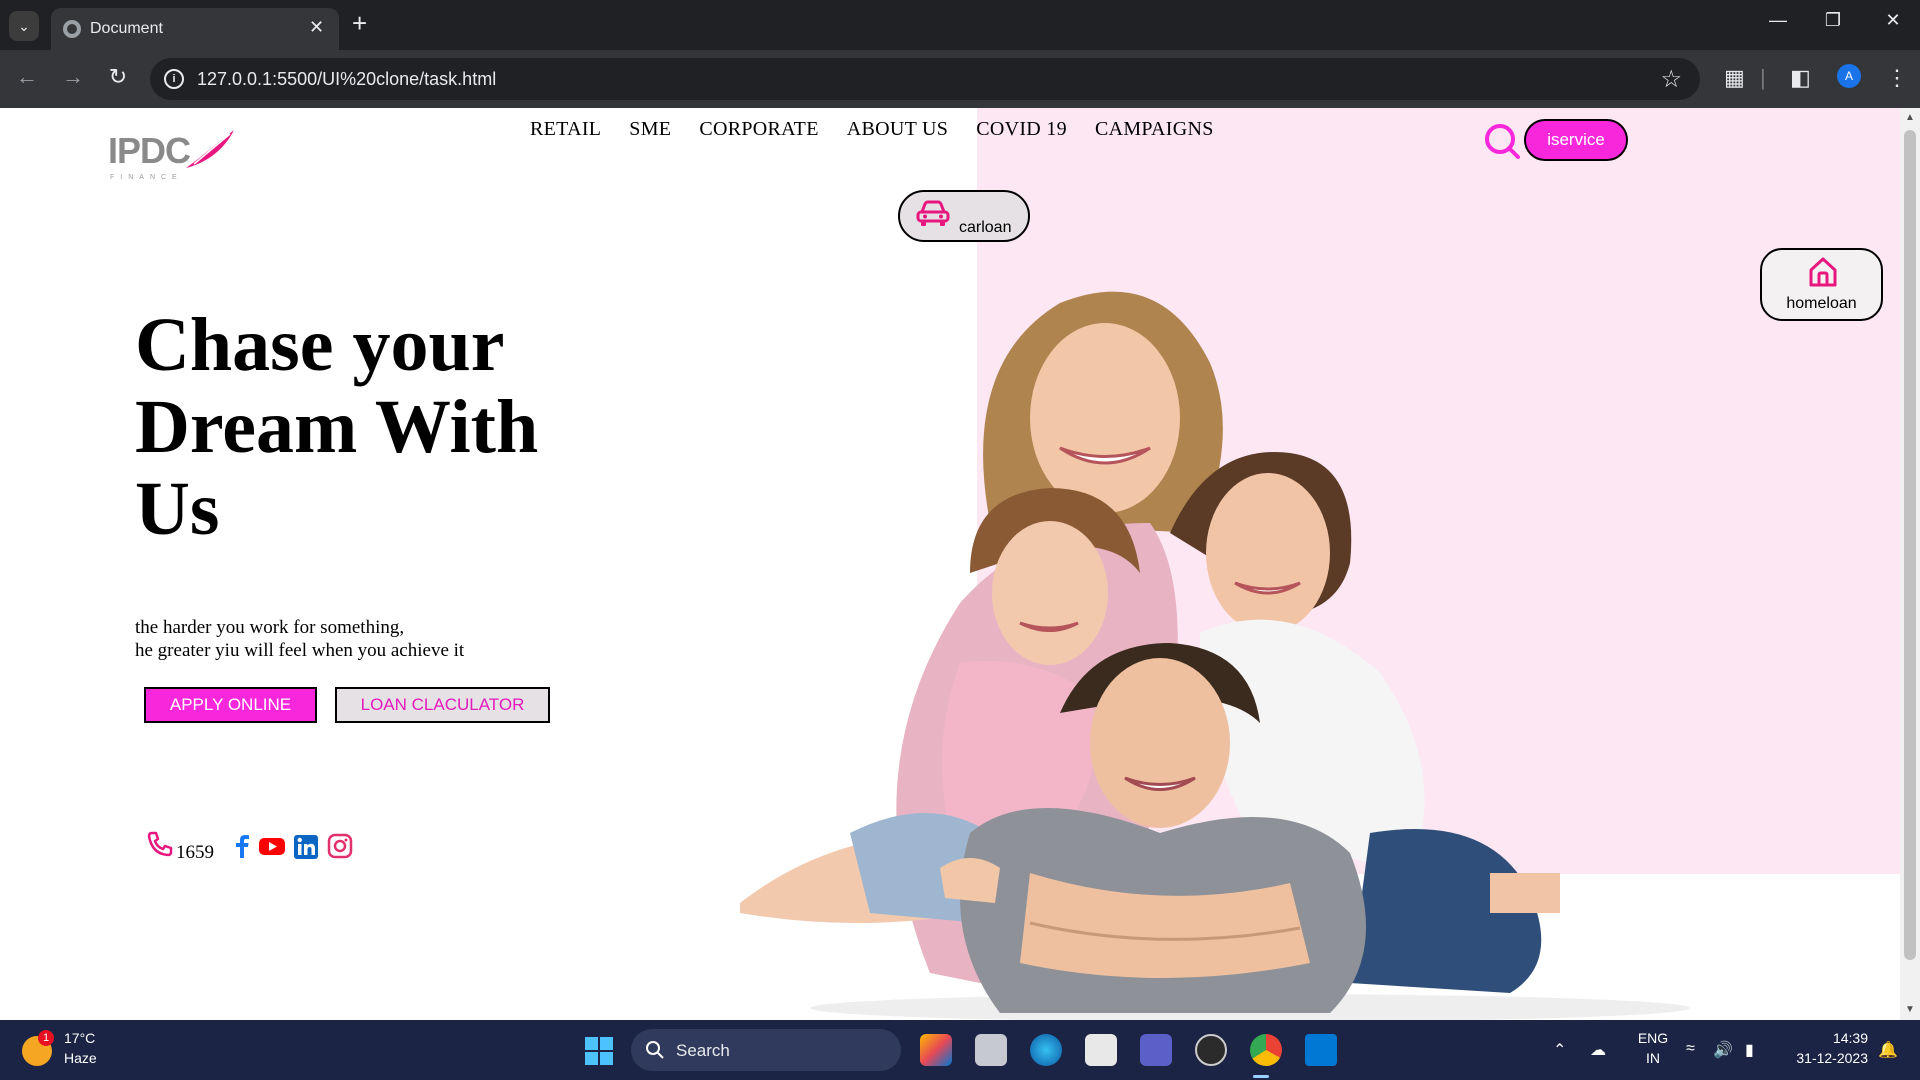  I want to click on language-line-1: ENG, so click(1653, 1038).